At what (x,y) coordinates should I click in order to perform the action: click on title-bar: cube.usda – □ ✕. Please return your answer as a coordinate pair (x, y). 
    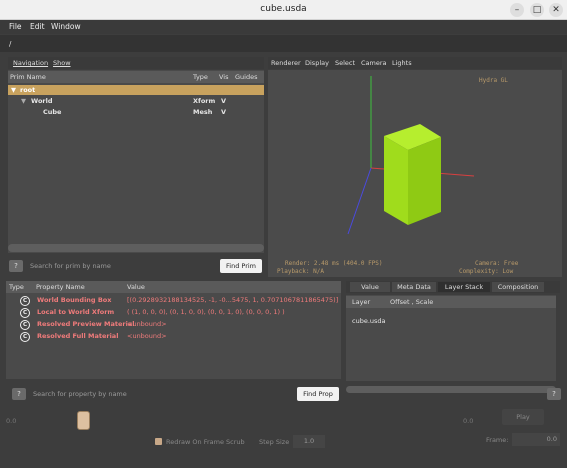
    Looking at the image, I should click on (283, 10).